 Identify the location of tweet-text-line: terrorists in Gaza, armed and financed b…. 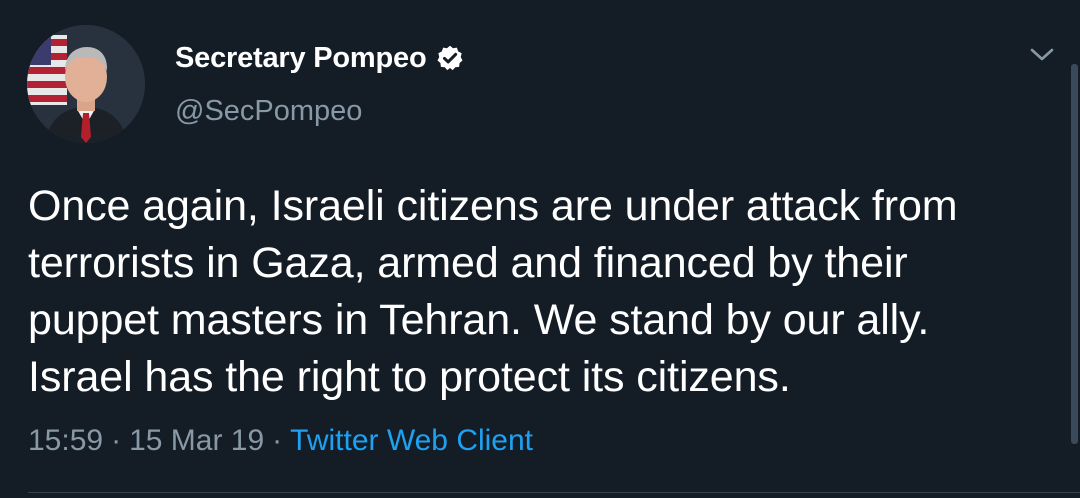
(468, 263).